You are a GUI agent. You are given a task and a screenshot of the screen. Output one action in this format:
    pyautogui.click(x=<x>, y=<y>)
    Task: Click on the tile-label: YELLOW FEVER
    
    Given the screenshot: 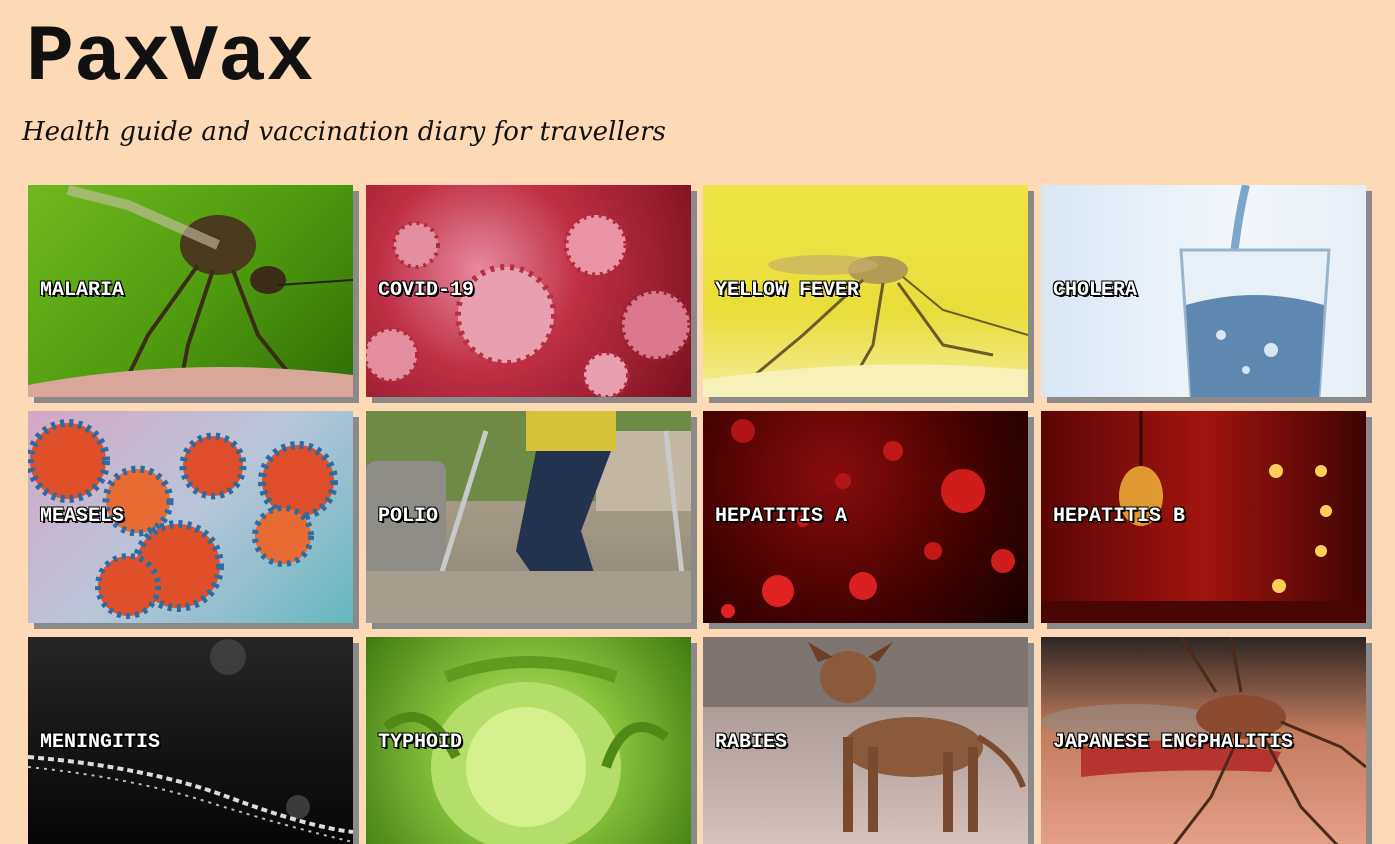 What is the action you would take?
    pyautogui.click(x=787, y=290)
    